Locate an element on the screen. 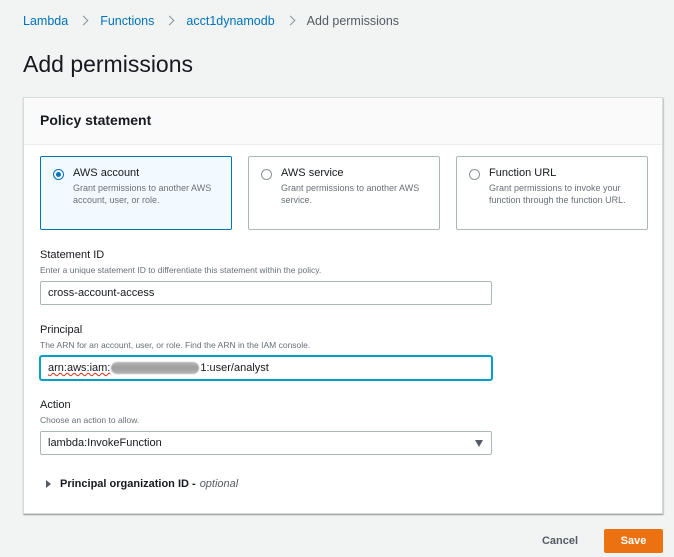 This screenshot has width=674, height=557. principal-org-id-expander: Principal organization ID - optional is located at coordinates (142, 484).